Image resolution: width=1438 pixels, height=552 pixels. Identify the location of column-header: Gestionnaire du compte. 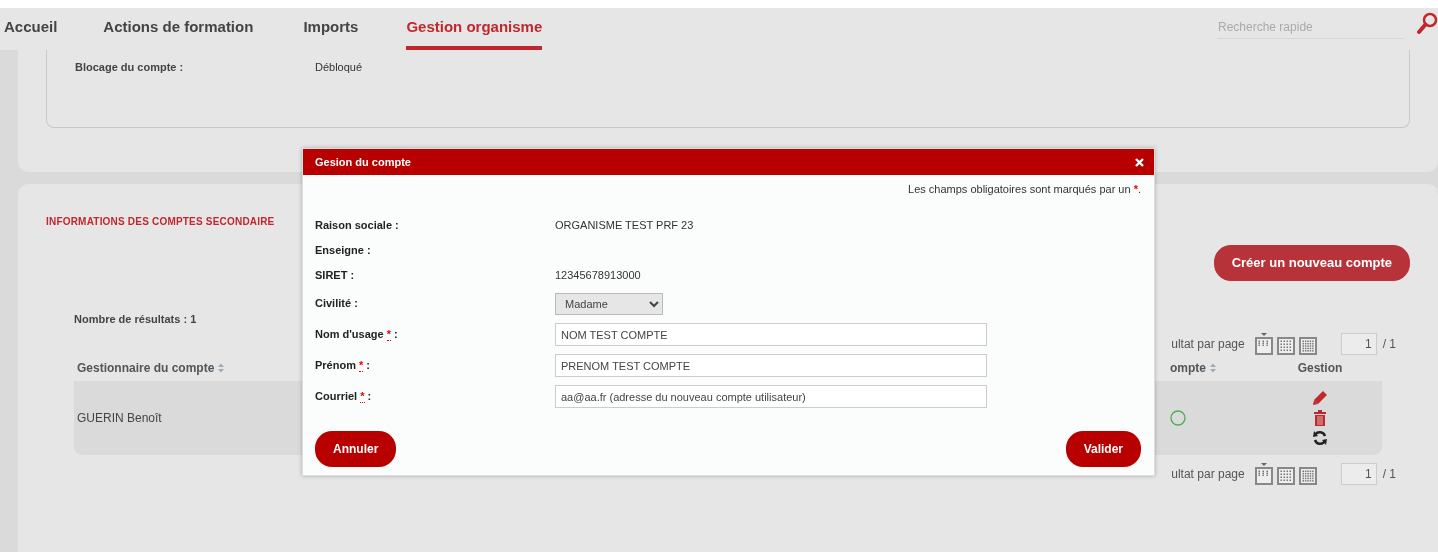
(146, 367).